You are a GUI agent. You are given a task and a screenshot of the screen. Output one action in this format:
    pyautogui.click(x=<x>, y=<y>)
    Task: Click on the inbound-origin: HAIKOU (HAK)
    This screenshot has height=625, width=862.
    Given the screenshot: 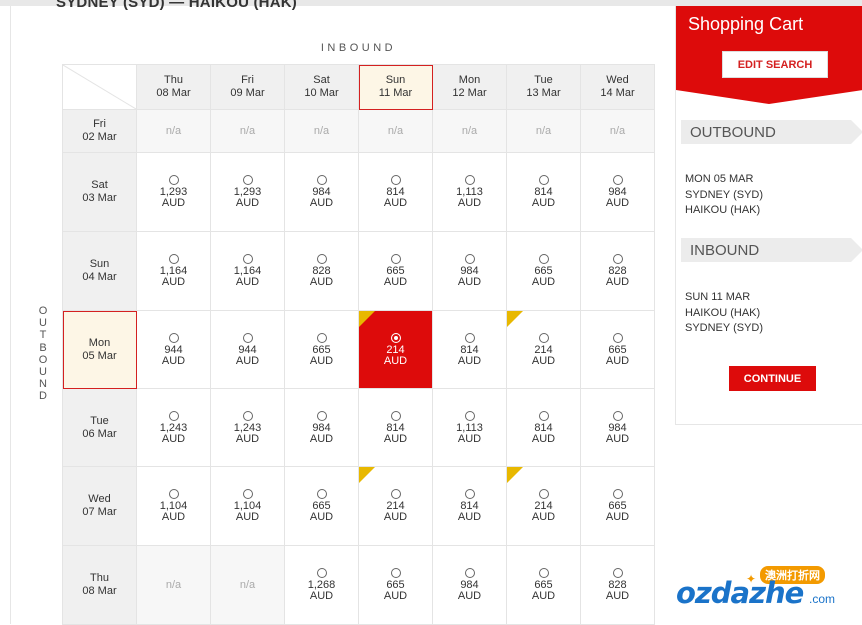 What is the action you would take?
    pyautogui.click(x=723, y=312)
    